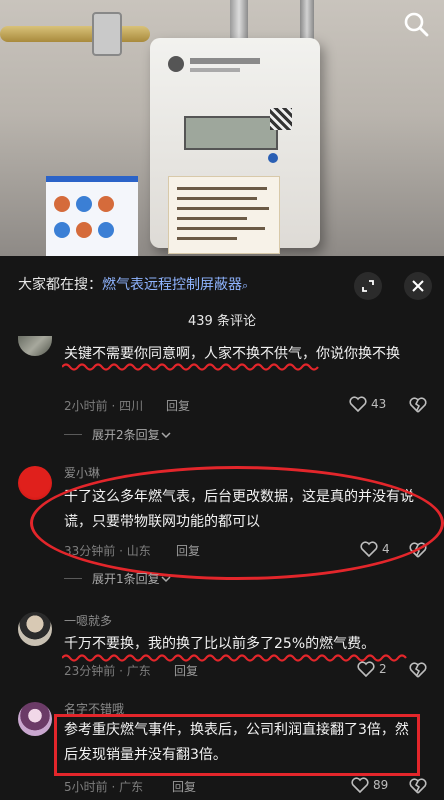 Image resolution: width=444 pixels, height=800 pixels. What do you see at coordinates (224, 215) in the screenshot?
I see `notice-sign` at bounding box center [224, 215].